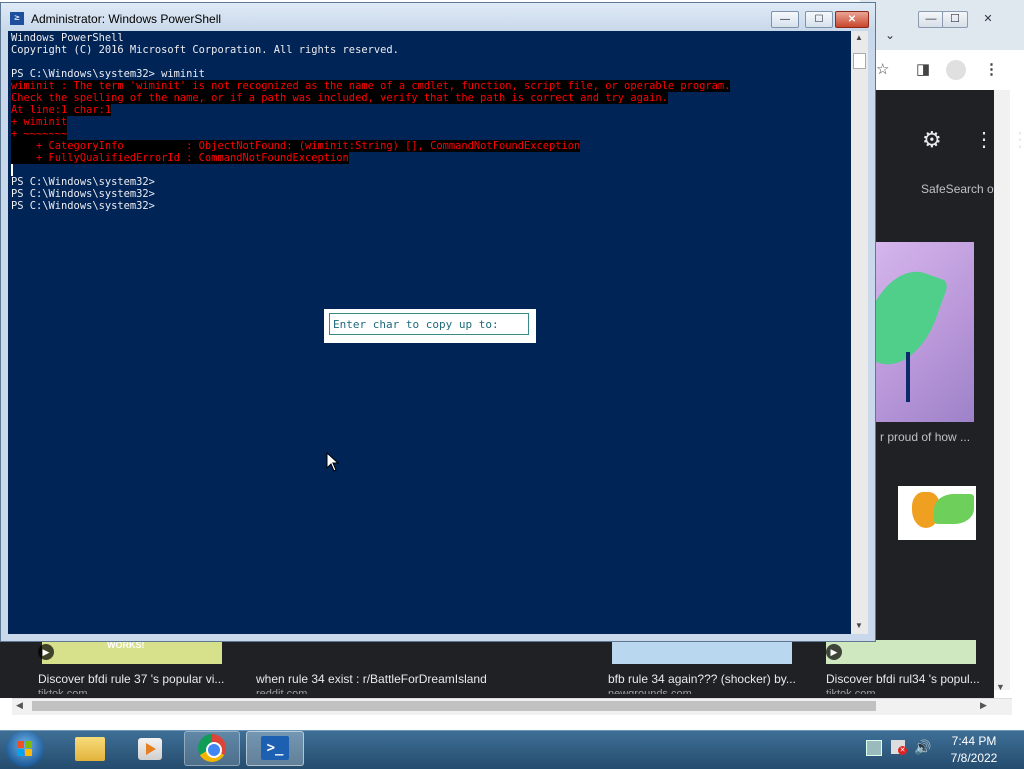 The width and height of the screenshot is (1024, 769). Describe the element at coordinates (974, 741) in the screenshot. I see `clock-time: 7:44 PM` at that location.